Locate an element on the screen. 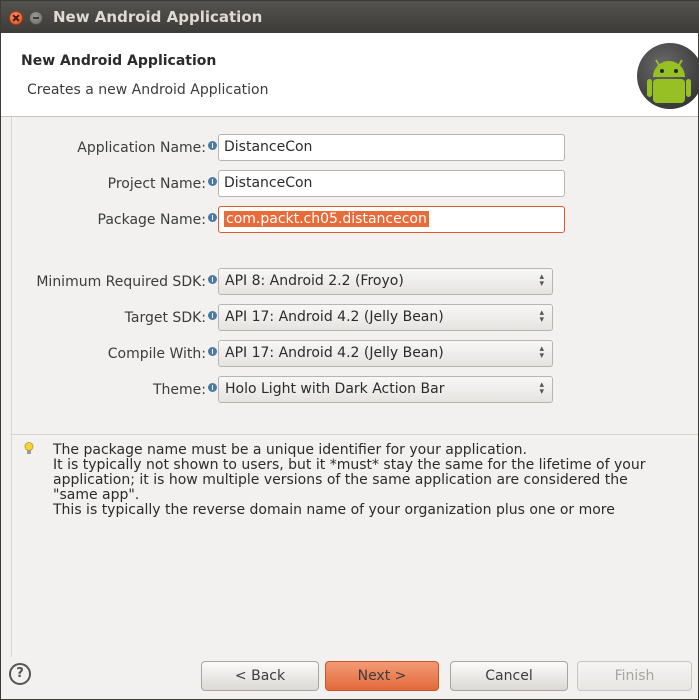 The image size is (699, 700). target-sdk-value: API 17: Android 4.2 (Jelly Bean) is located at coordinates (334, 317).